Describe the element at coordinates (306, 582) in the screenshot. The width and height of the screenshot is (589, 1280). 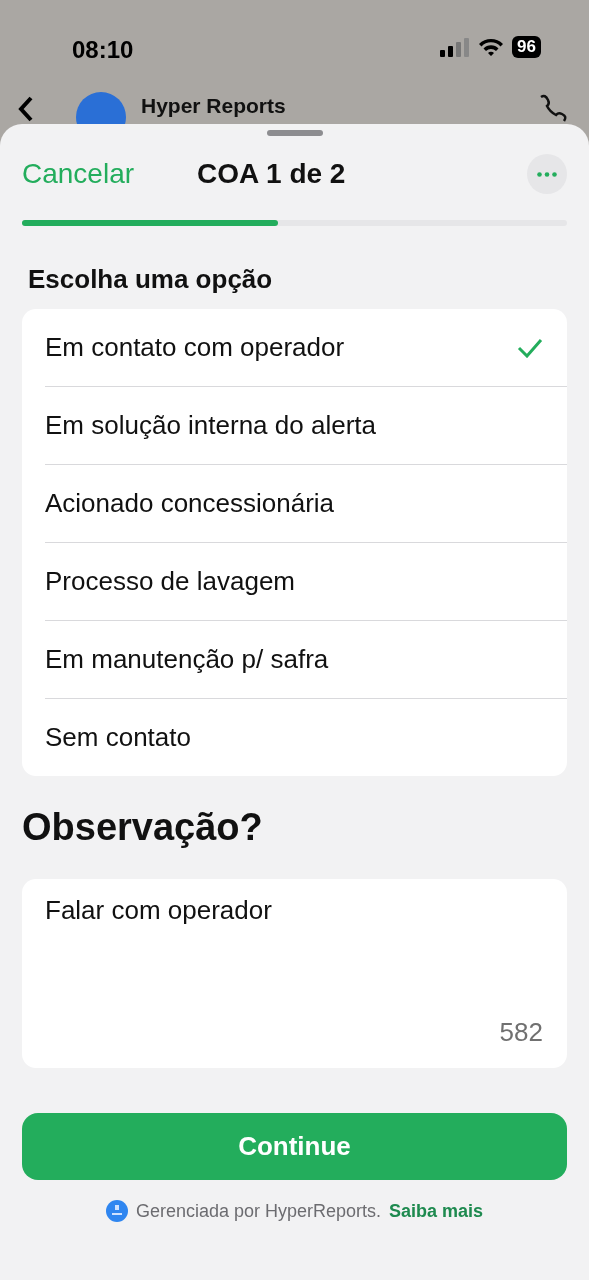
I see `option-item: Processo de lavagem` at that location.